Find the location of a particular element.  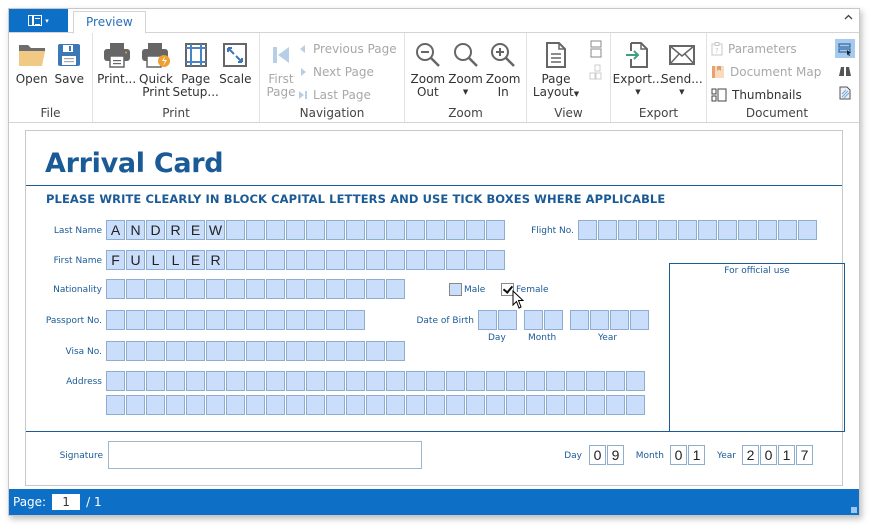

editing-fields-toggle is located at coordinates (845, 48).